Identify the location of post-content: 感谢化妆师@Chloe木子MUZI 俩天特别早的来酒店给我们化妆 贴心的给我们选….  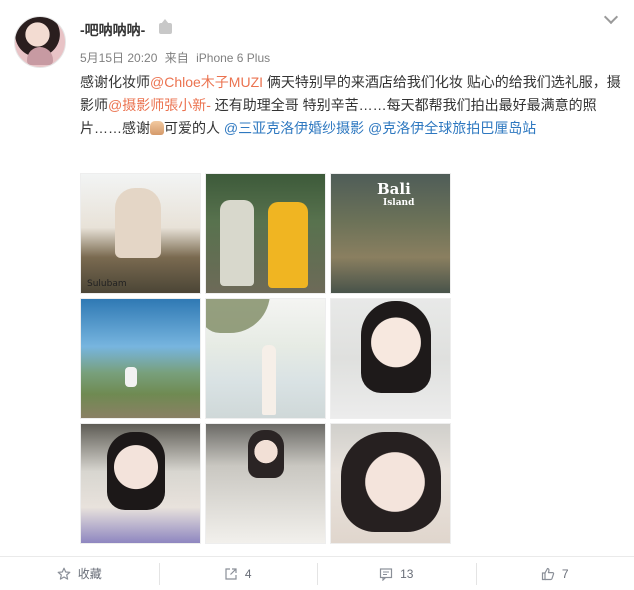
(352, 105).